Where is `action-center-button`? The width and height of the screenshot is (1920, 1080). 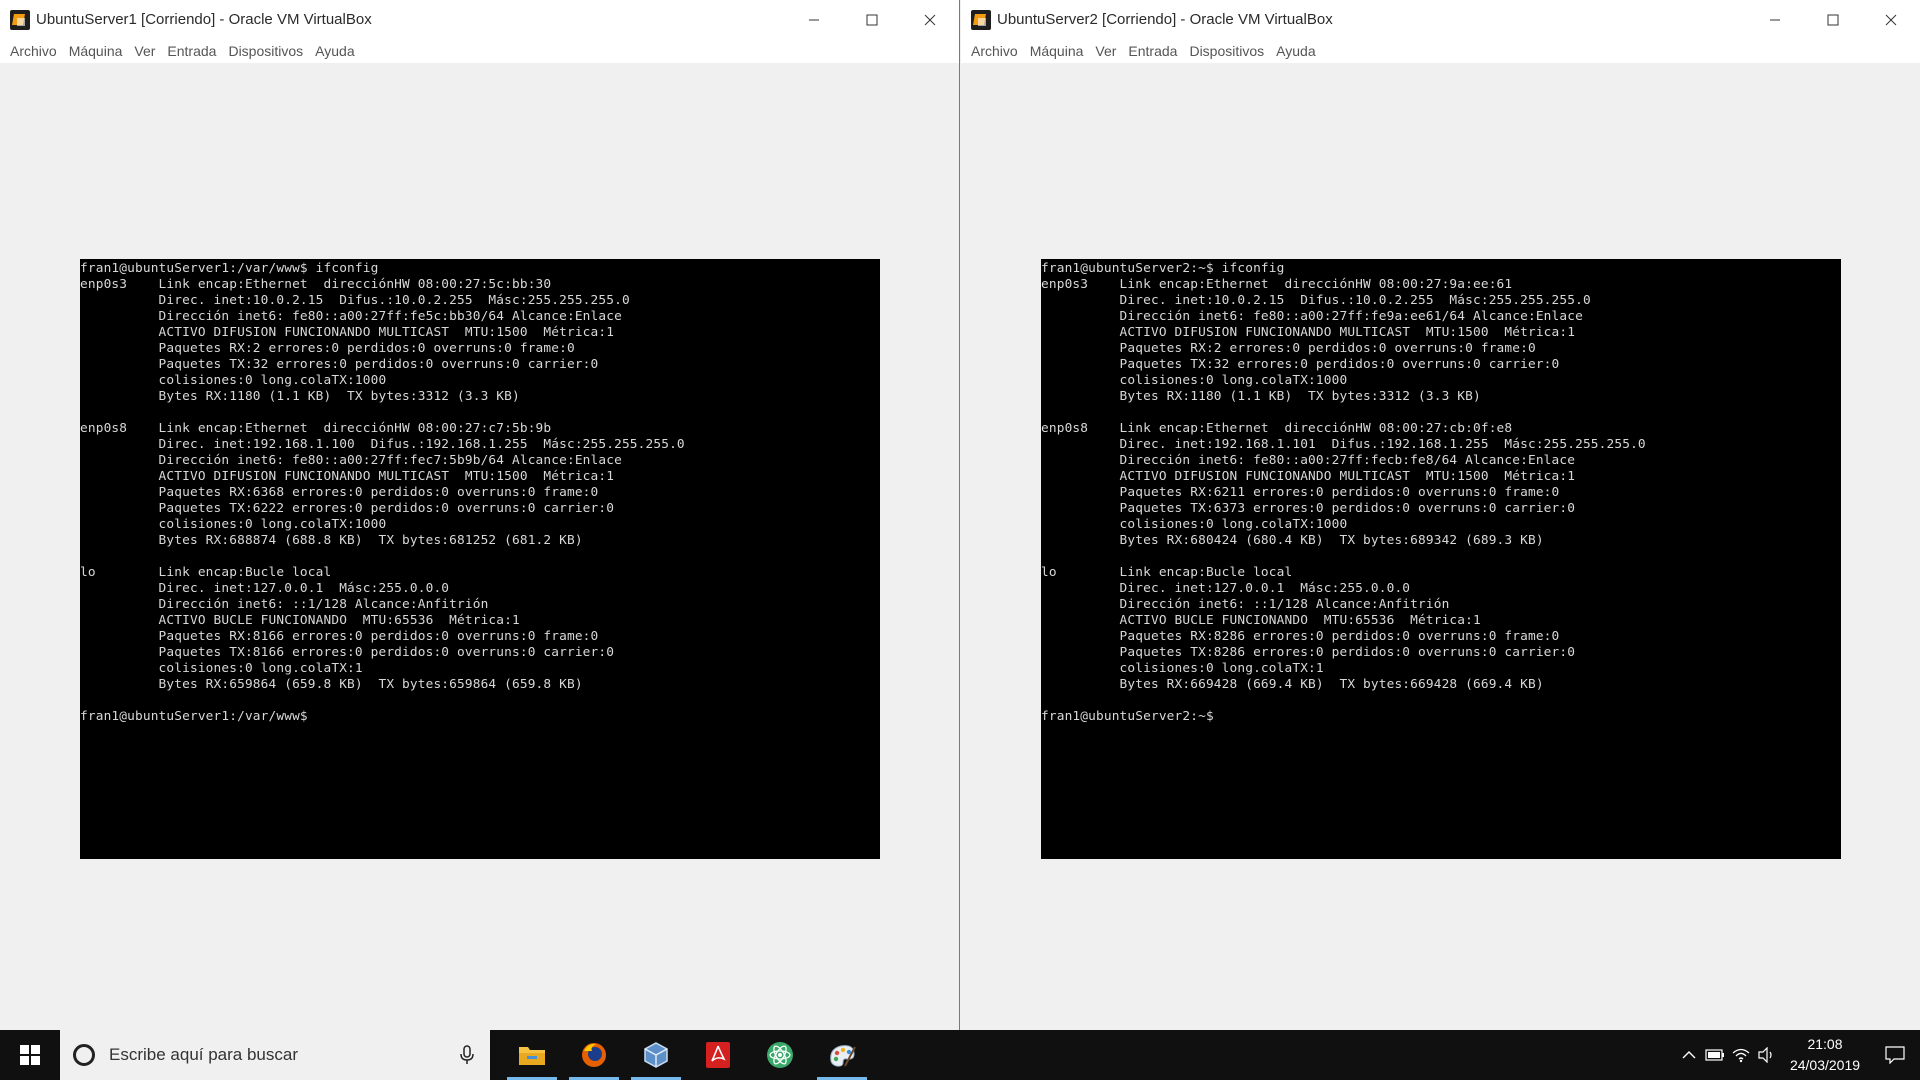
action-center-button is located at coordinates (1895, 1055).